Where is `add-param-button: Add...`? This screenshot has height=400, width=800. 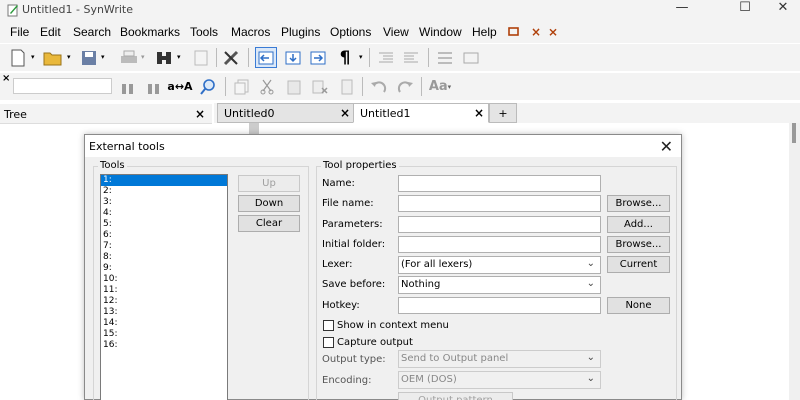
add-param-button: Add... is located at coordinates (638, 224).